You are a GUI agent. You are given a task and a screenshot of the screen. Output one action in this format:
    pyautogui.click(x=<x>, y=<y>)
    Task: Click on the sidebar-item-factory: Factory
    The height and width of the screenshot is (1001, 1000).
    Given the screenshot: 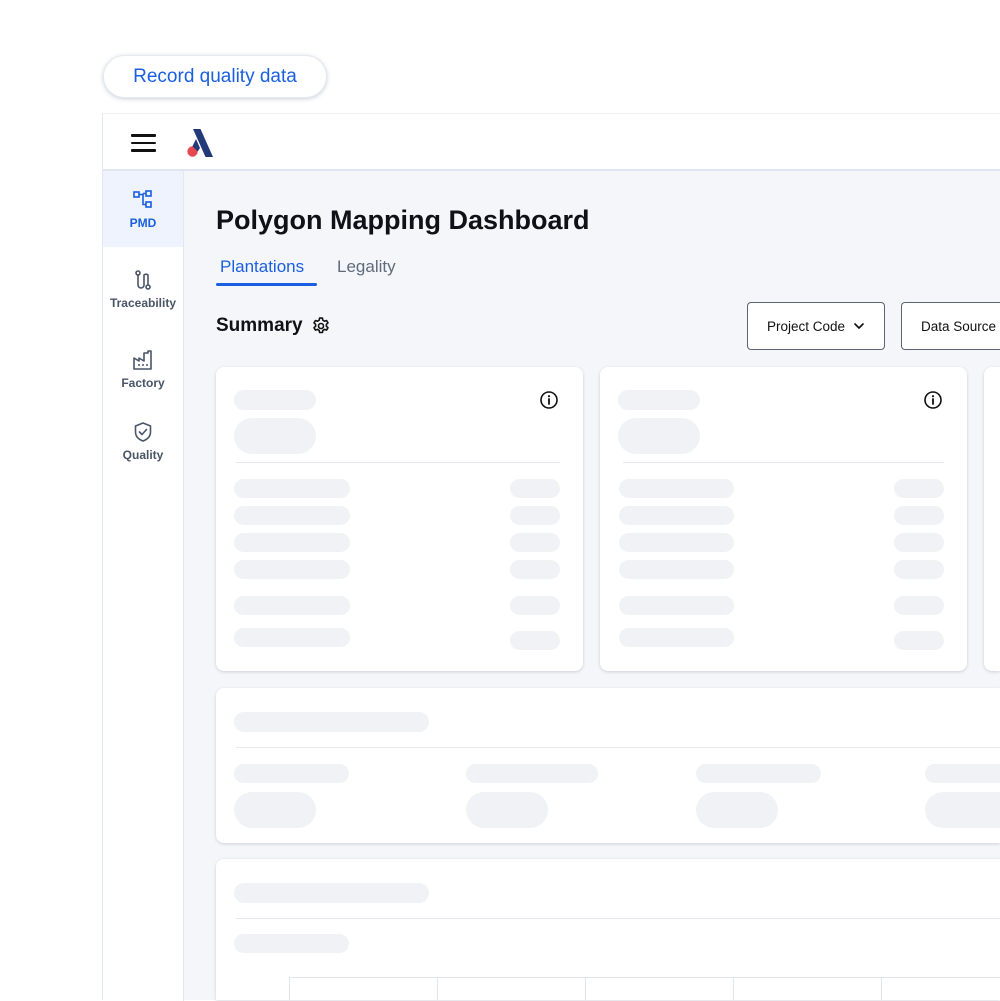 What is the action you would take?
    pyautogui.click(x=143, y=369)
    